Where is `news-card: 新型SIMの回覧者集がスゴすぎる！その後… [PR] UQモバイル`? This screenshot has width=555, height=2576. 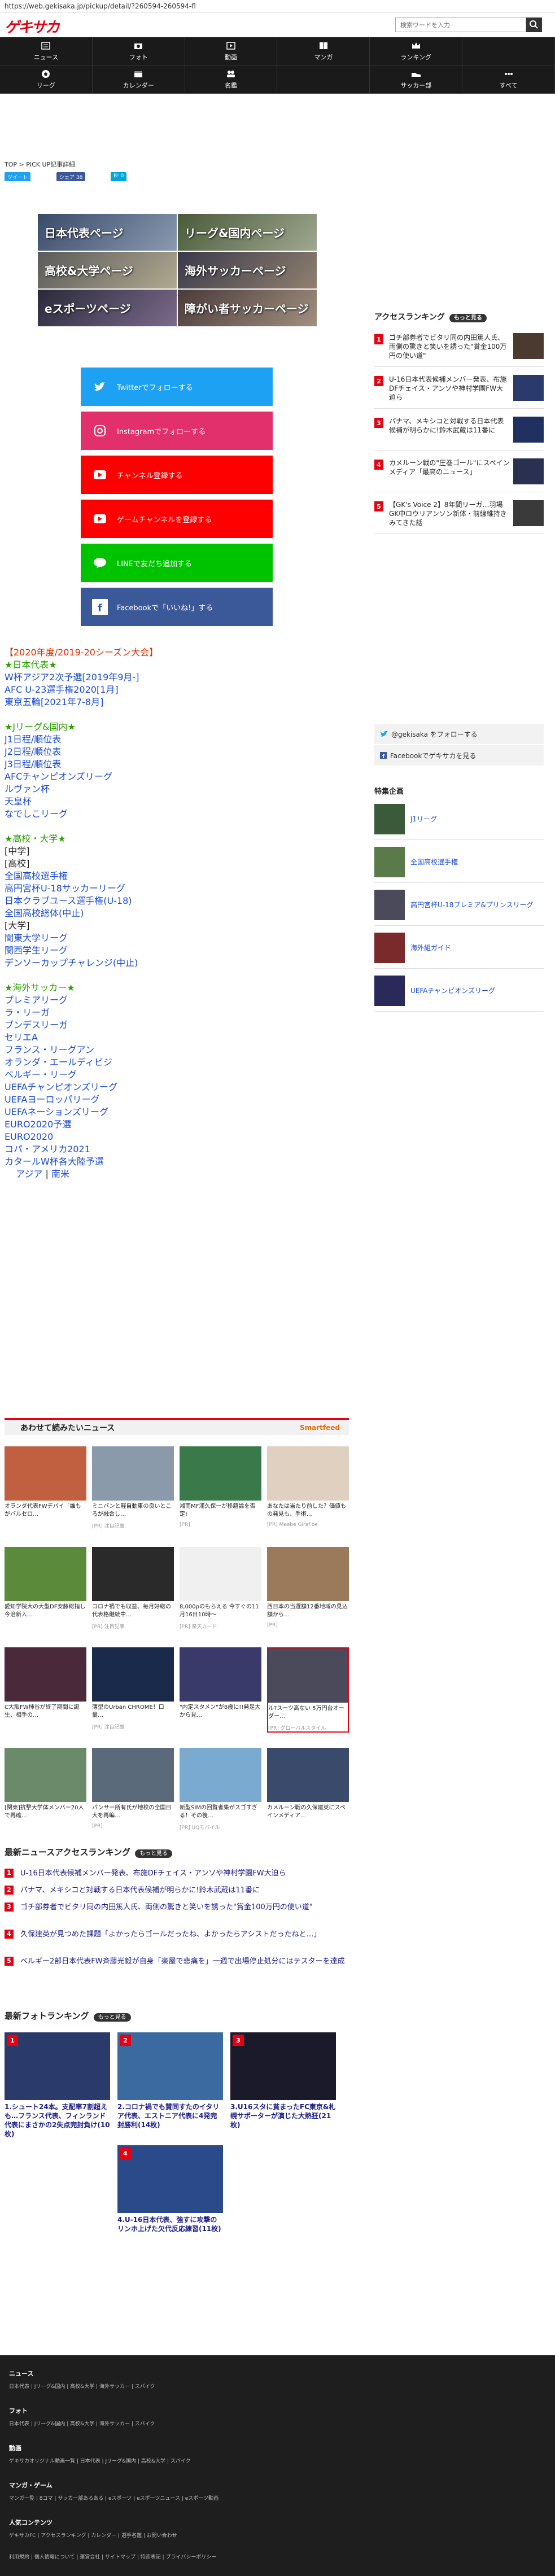
news-card: 新型SIMの回覧者集がスゴすぎる！その後… [PR] UQモバイル is located at coordinates (220, 1789).